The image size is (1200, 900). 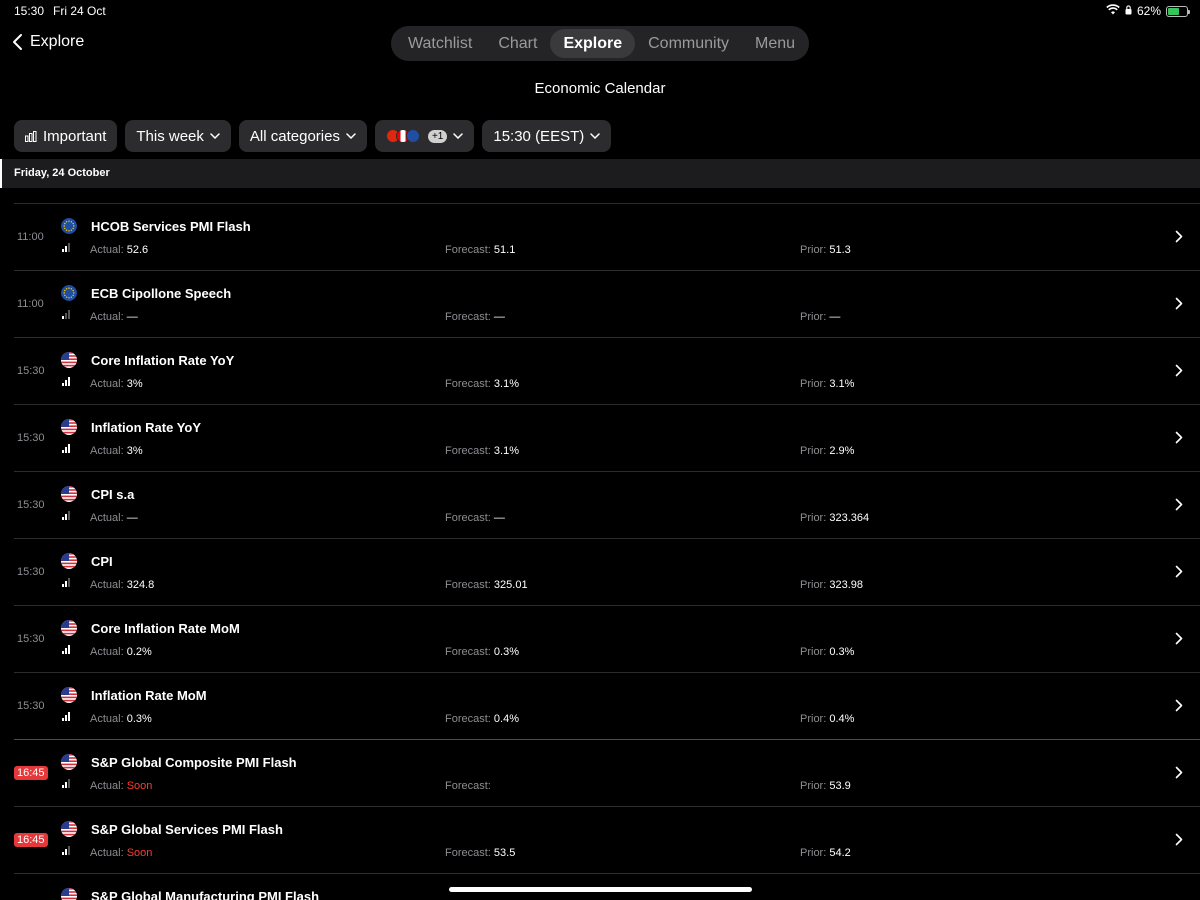 I want to click on actual-number: 324.8, so click(x=140, y=585).